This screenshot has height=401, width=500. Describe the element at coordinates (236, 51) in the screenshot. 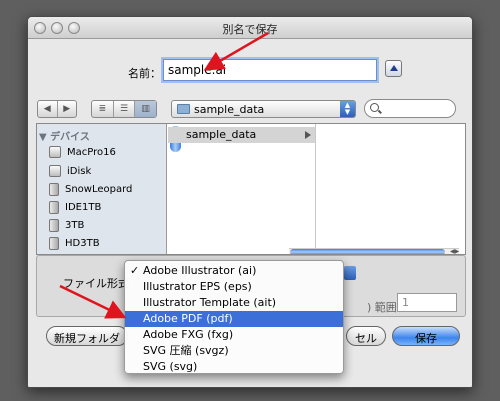

I see `arrow-to-filename` at that location.